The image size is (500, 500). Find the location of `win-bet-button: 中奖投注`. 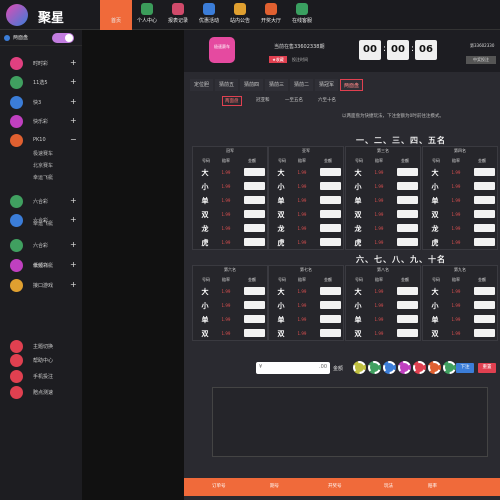

win-bet-button: 中奖投注 is located at coordinates (481, 60).